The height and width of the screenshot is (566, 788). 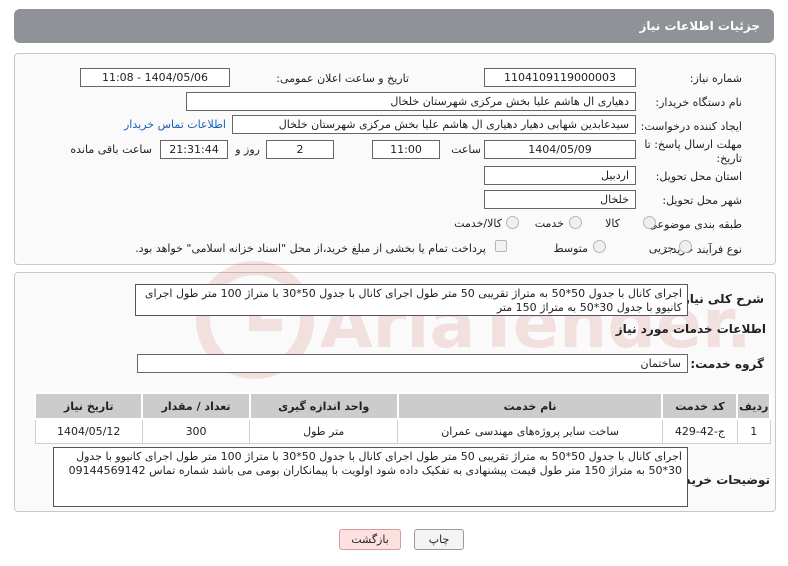 I want to click on category-label: طبقه بندی موضوعی:, so click(x=693, y=224).